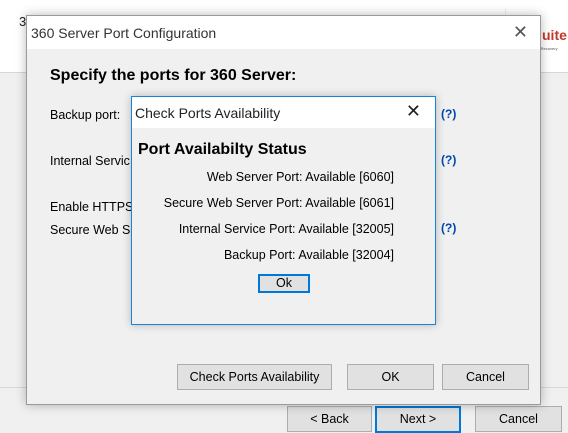  I want to click on popup-ok-button: Ok, so click(284, 283).